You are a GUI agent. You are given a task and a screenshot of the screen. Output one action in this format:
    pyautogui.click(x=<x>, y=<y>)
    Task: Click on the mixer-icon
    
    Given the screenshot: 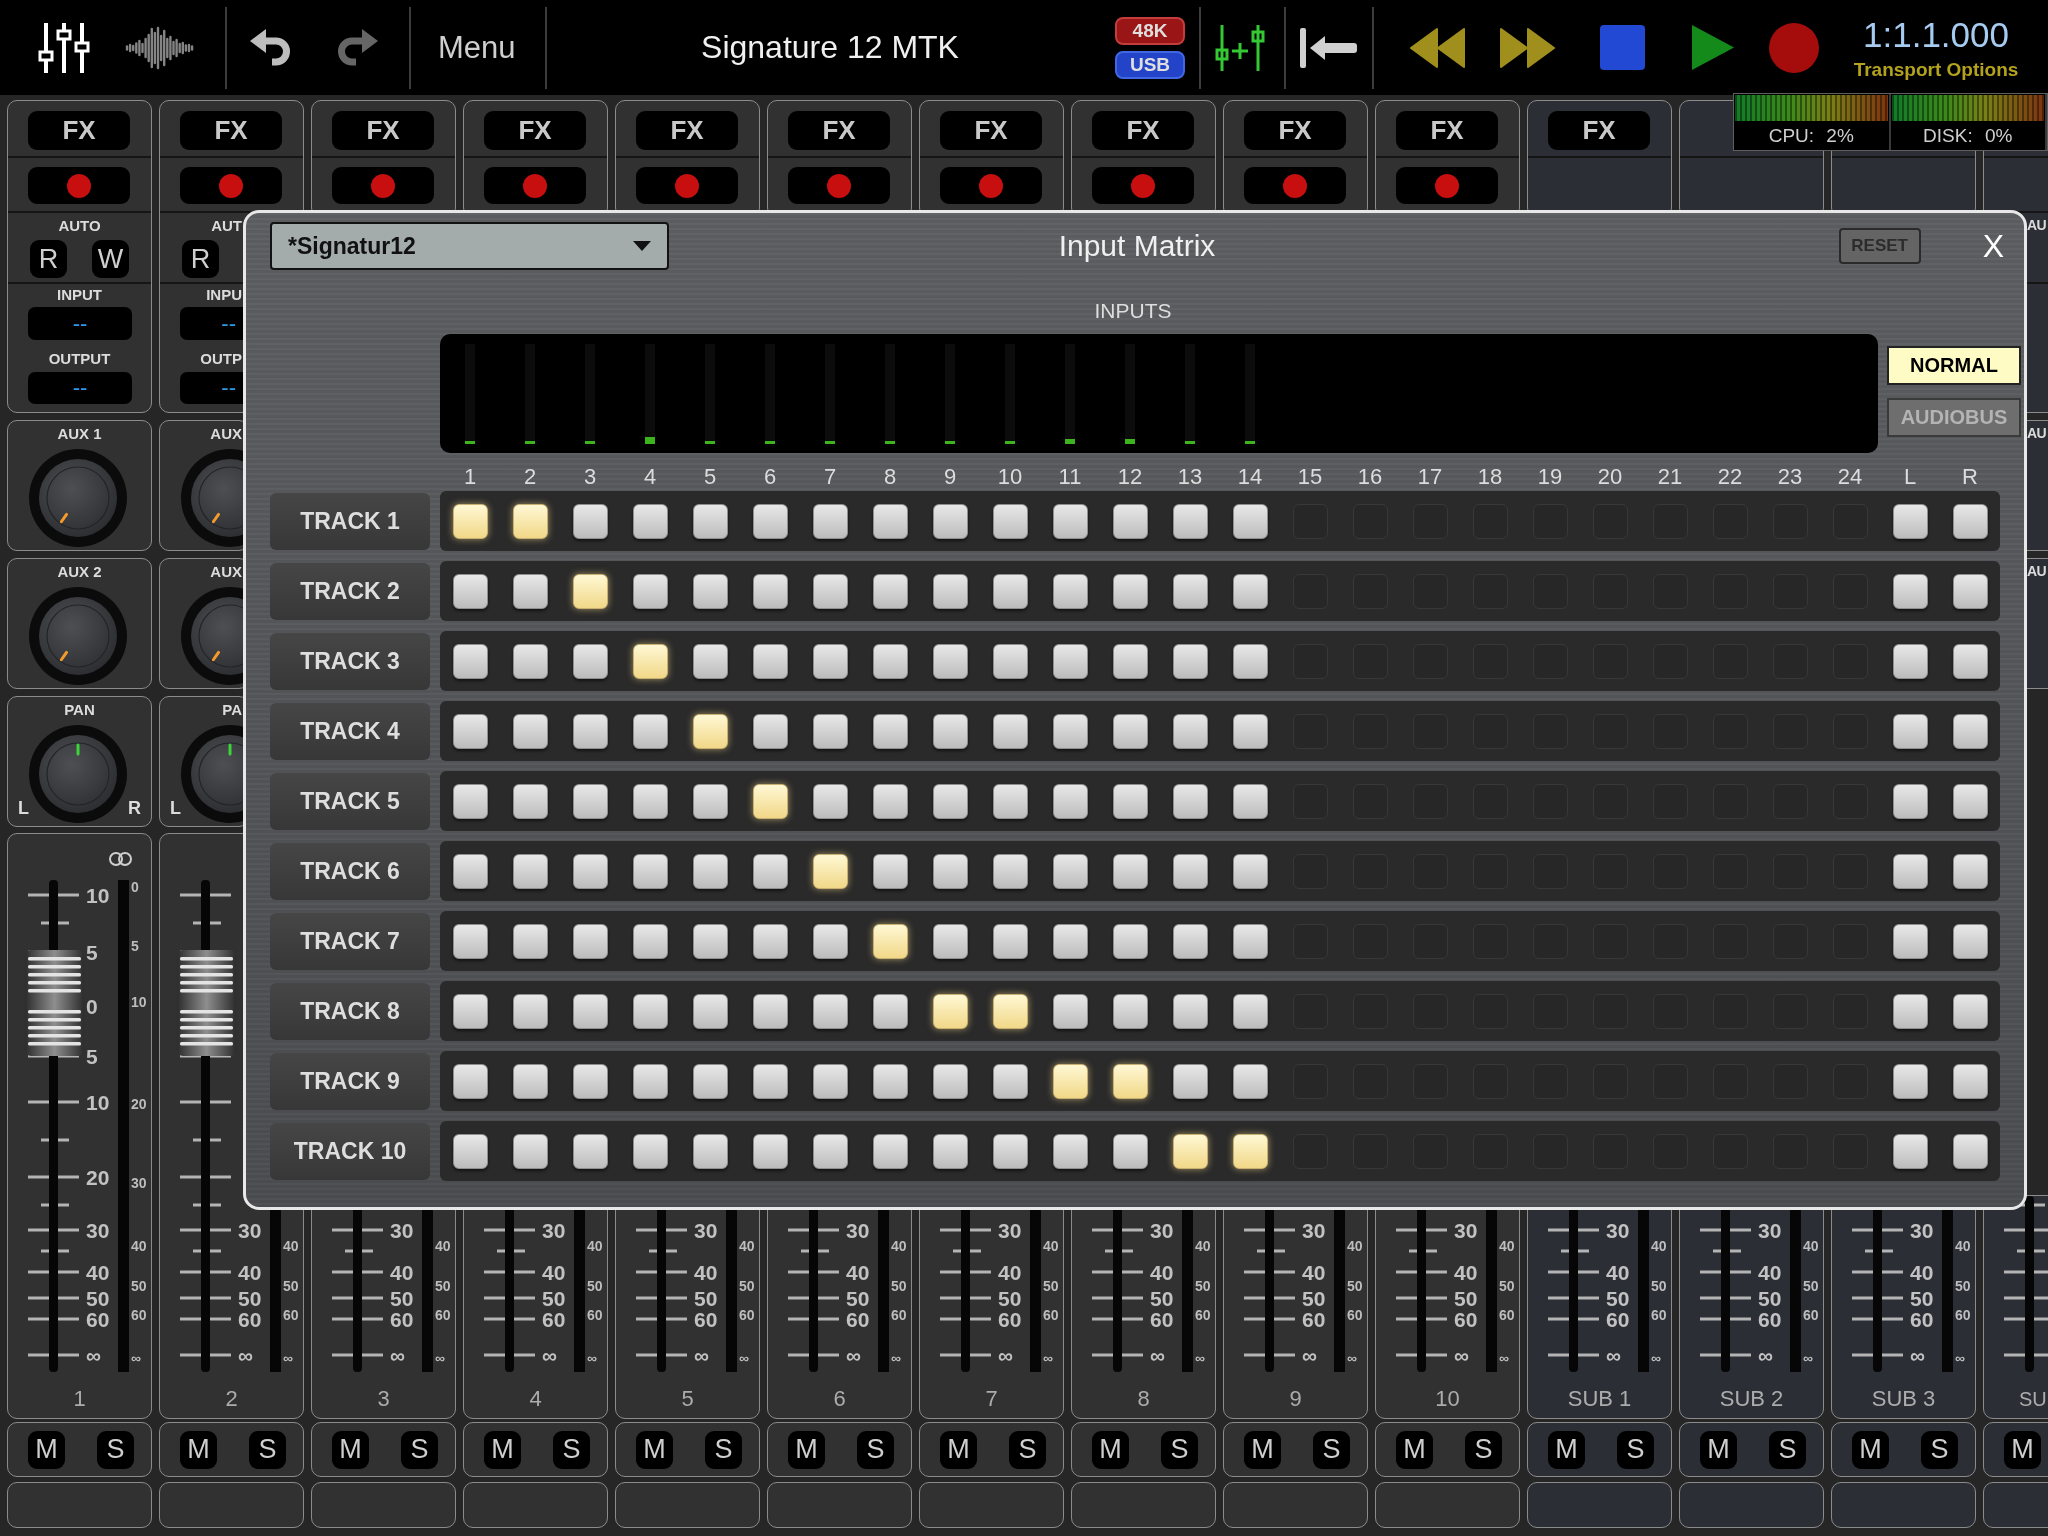 What is the action you would take?
    pyautogui.click(x=64, y=47)
    